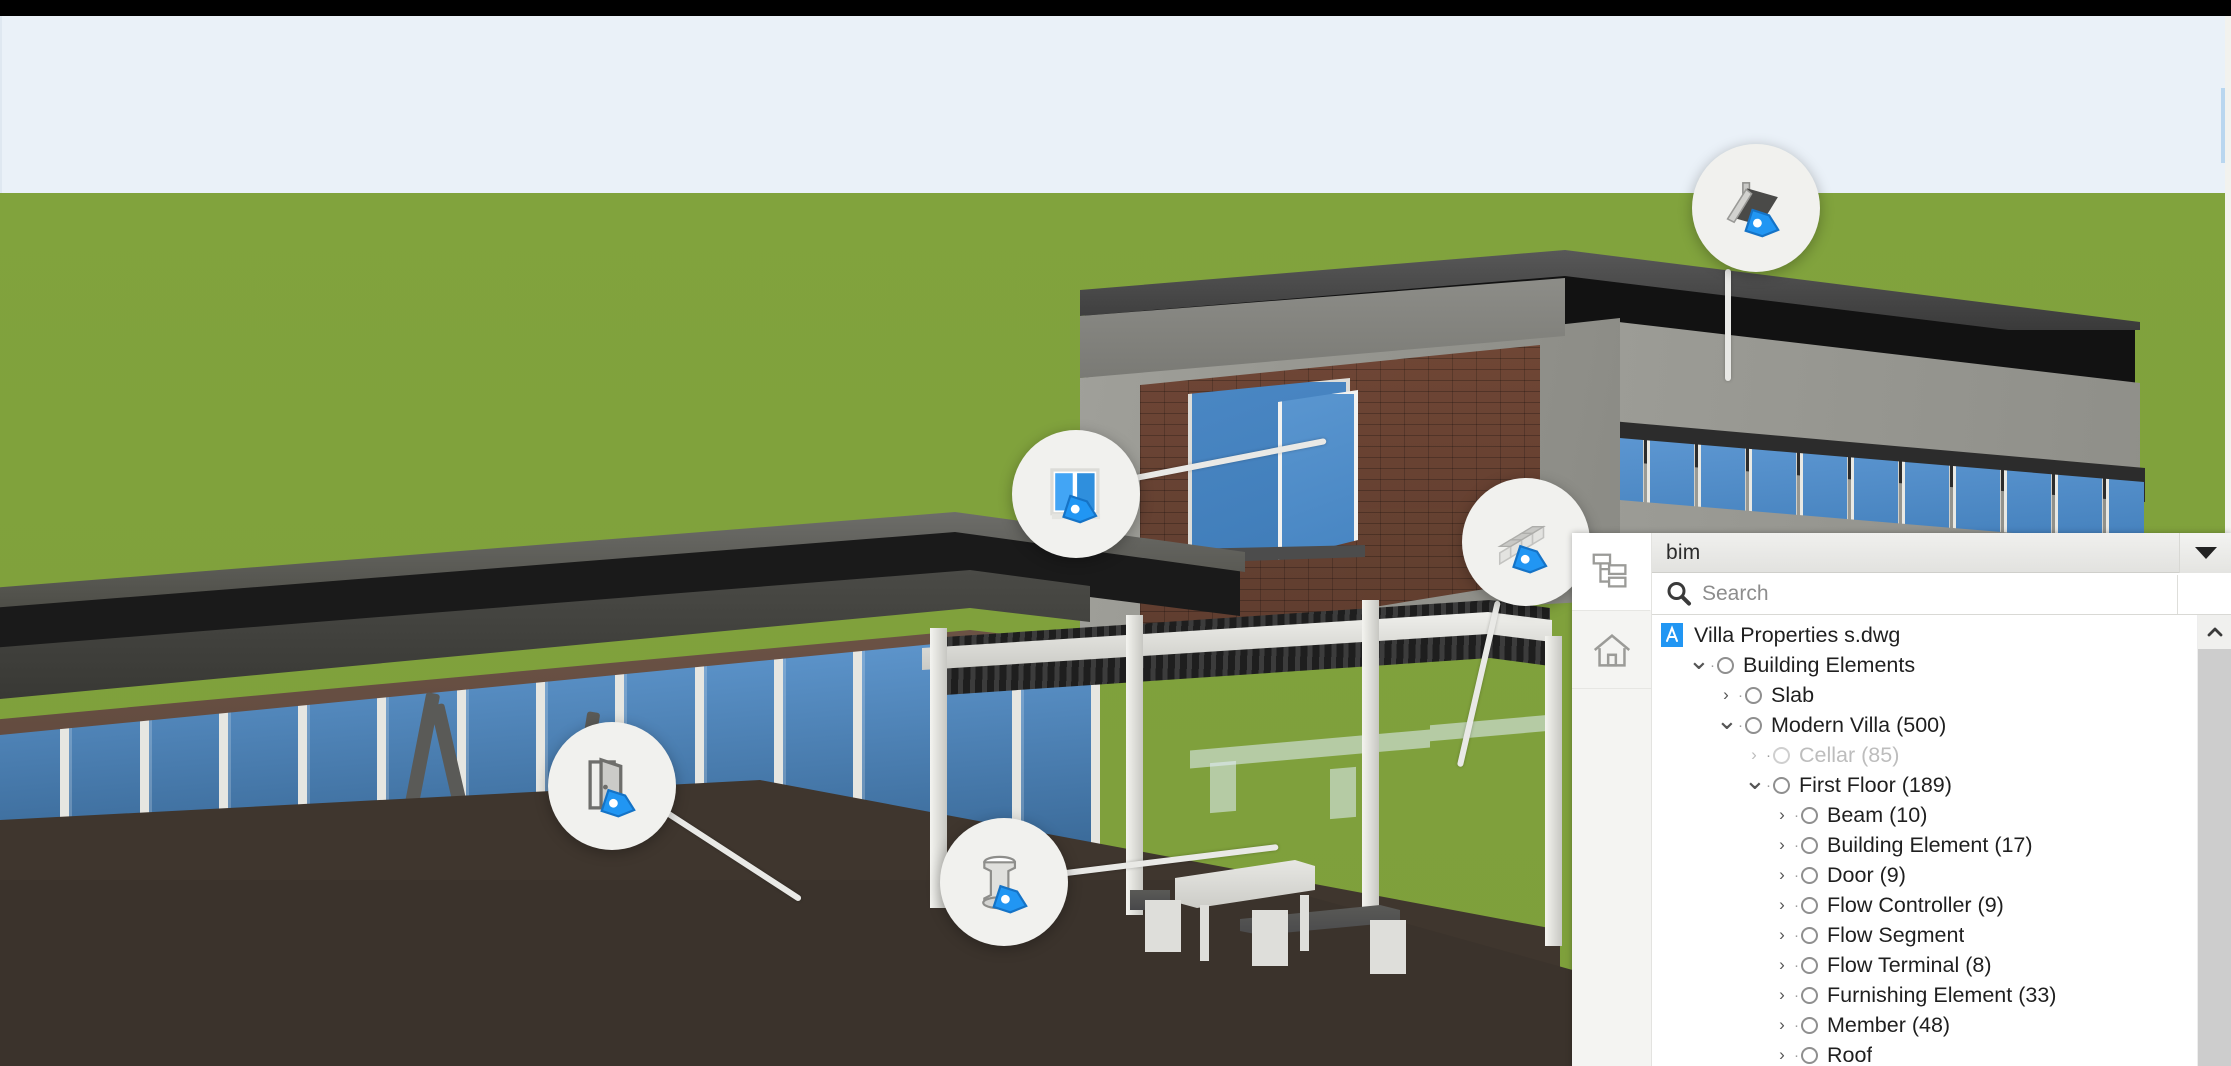 The height and width of the screenshot is (1066, 2231). I want to click on tree-row: › · Building Element (17), so click(1924, 845).